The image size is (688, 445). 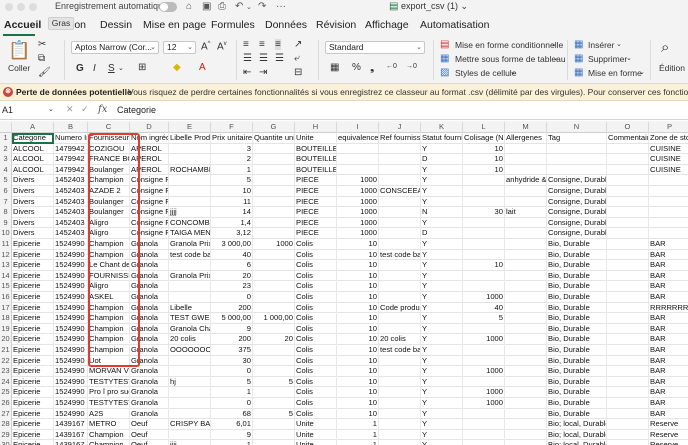 What do you see at coordinates (278, 44) in the screenshot?
I see `align-bottom-icon: ≡` at bounding box center [278, 44].